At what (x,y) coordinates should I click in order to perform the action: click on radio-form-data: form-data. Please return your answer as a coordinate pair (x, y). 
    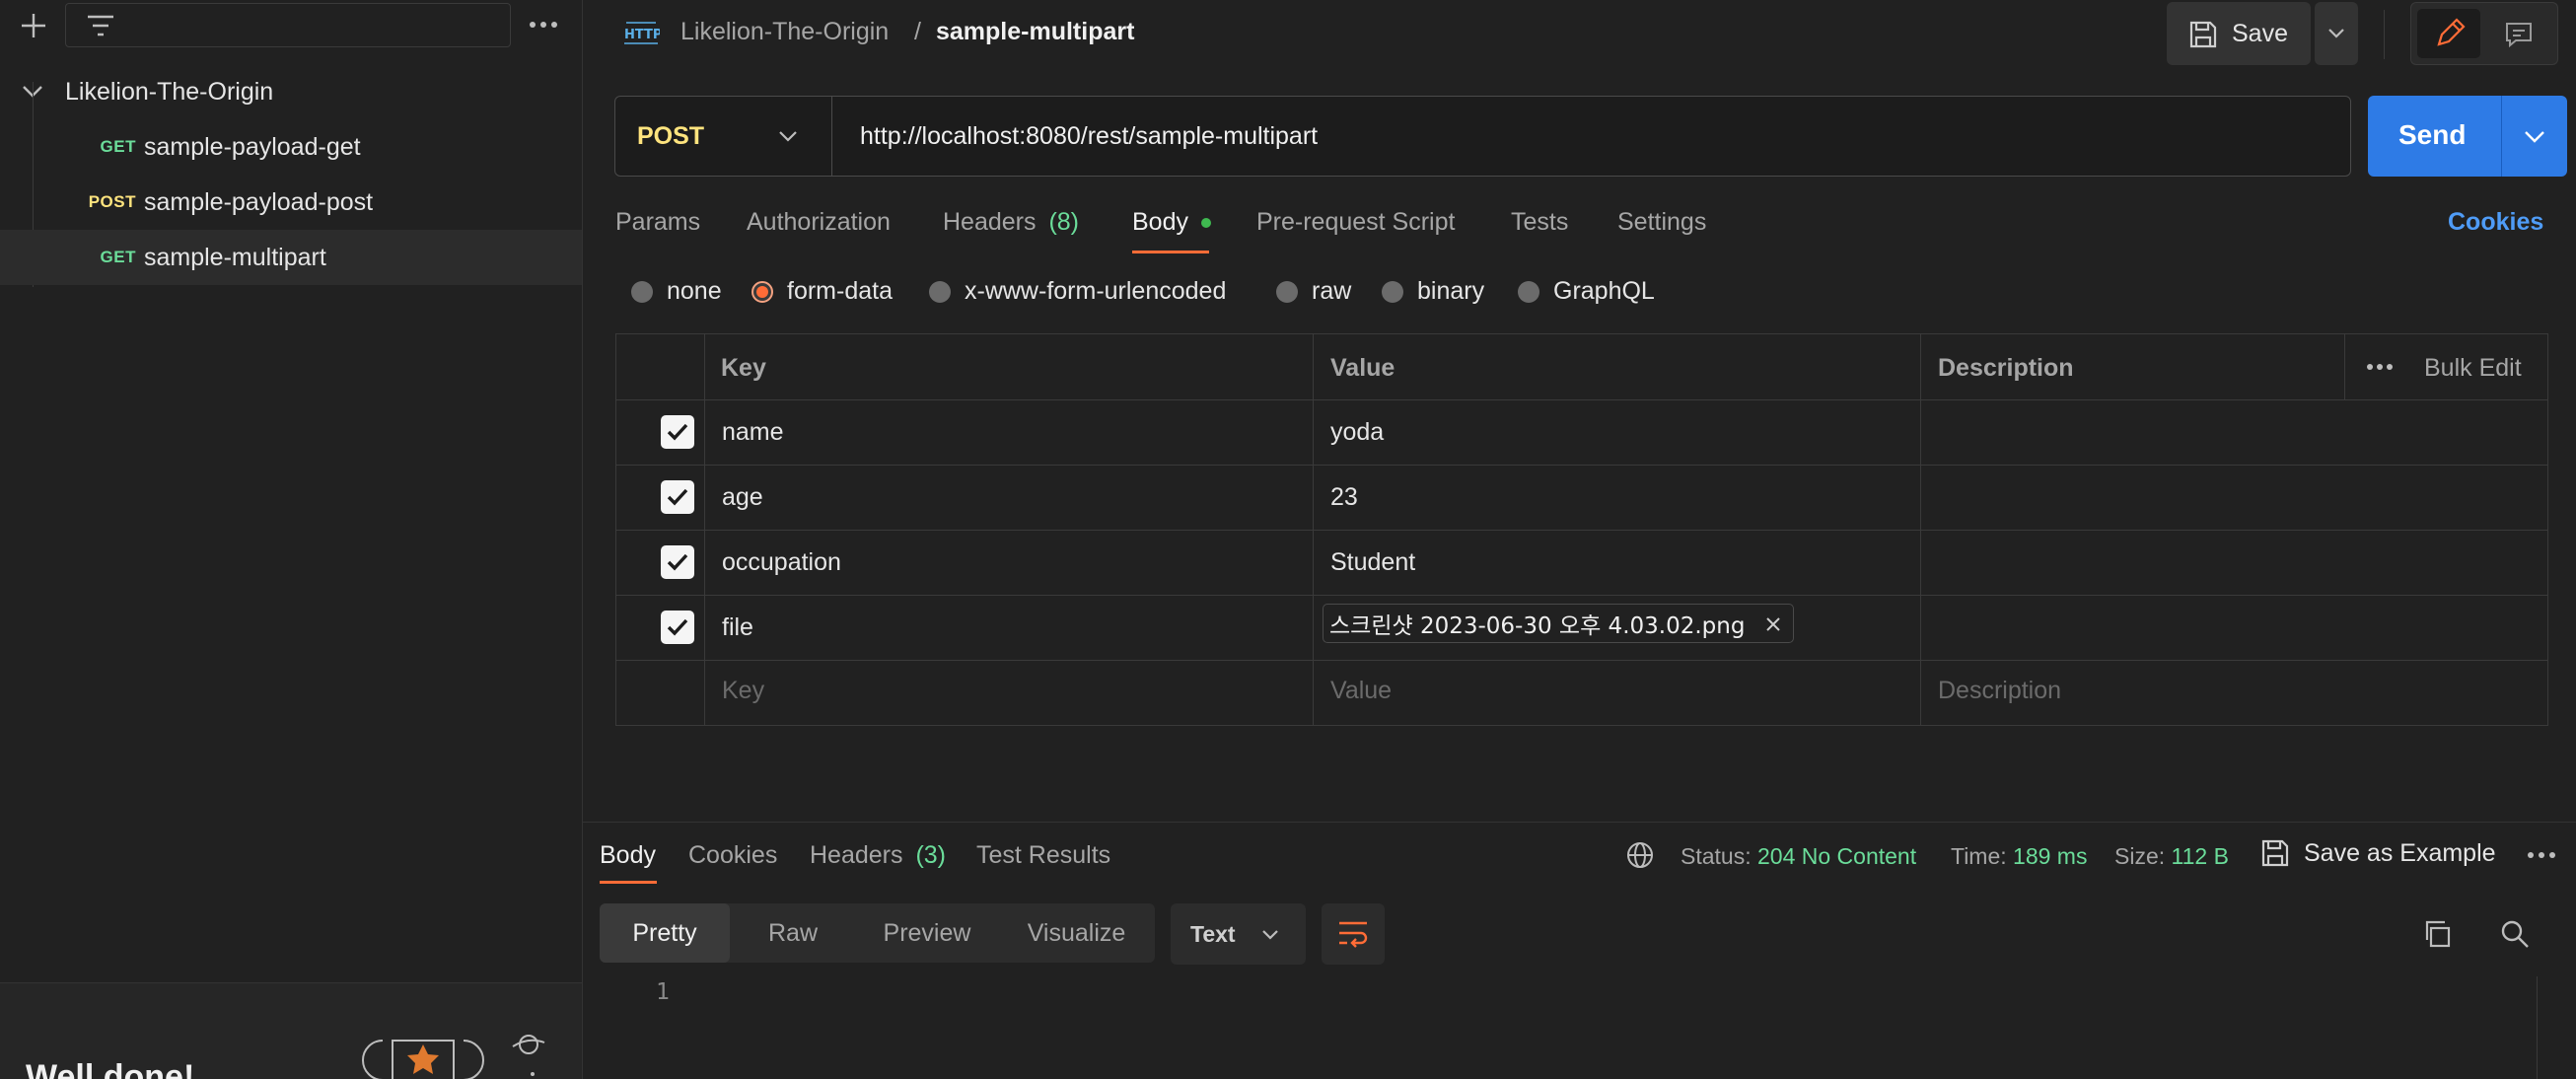
    Looking at the image, I should click on (822, 291).